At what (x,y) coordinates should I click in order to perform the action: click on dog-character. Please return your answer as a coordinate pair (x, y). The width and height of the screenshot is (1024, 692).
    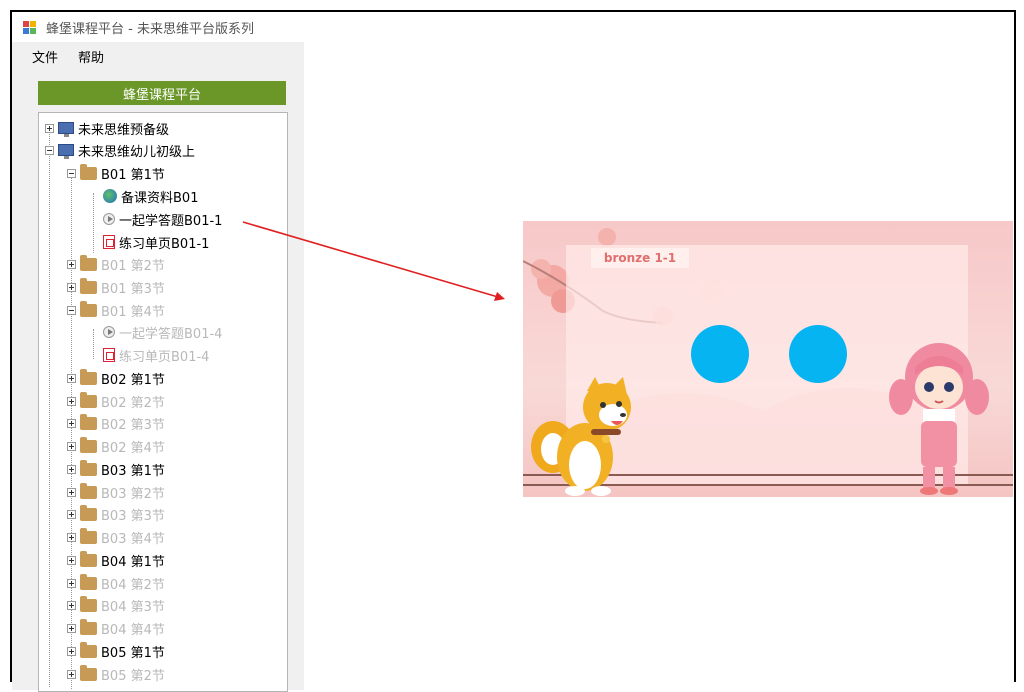
    Looking at the image, I should click on (581, 436).